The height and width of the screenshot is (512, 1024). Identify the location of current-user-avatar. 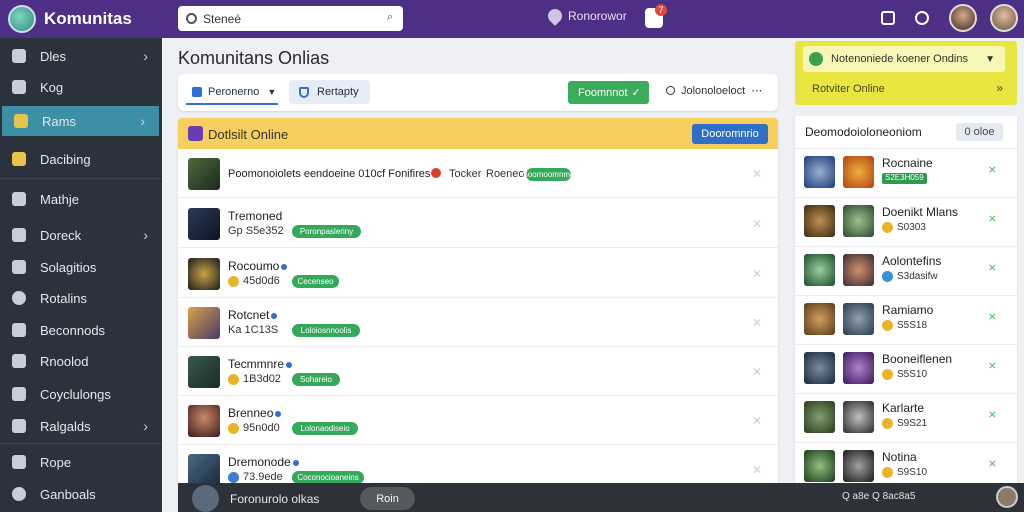
(205, 498).